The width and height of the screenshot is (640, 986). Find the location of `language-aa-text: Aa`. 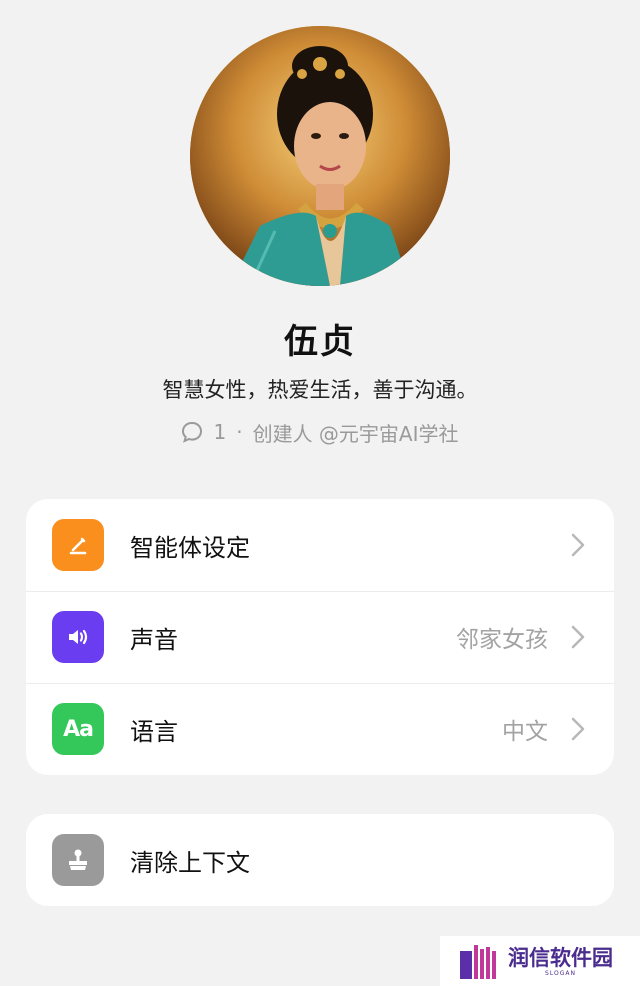

language-aa-text: Aa is located at coordinates (78, 729).